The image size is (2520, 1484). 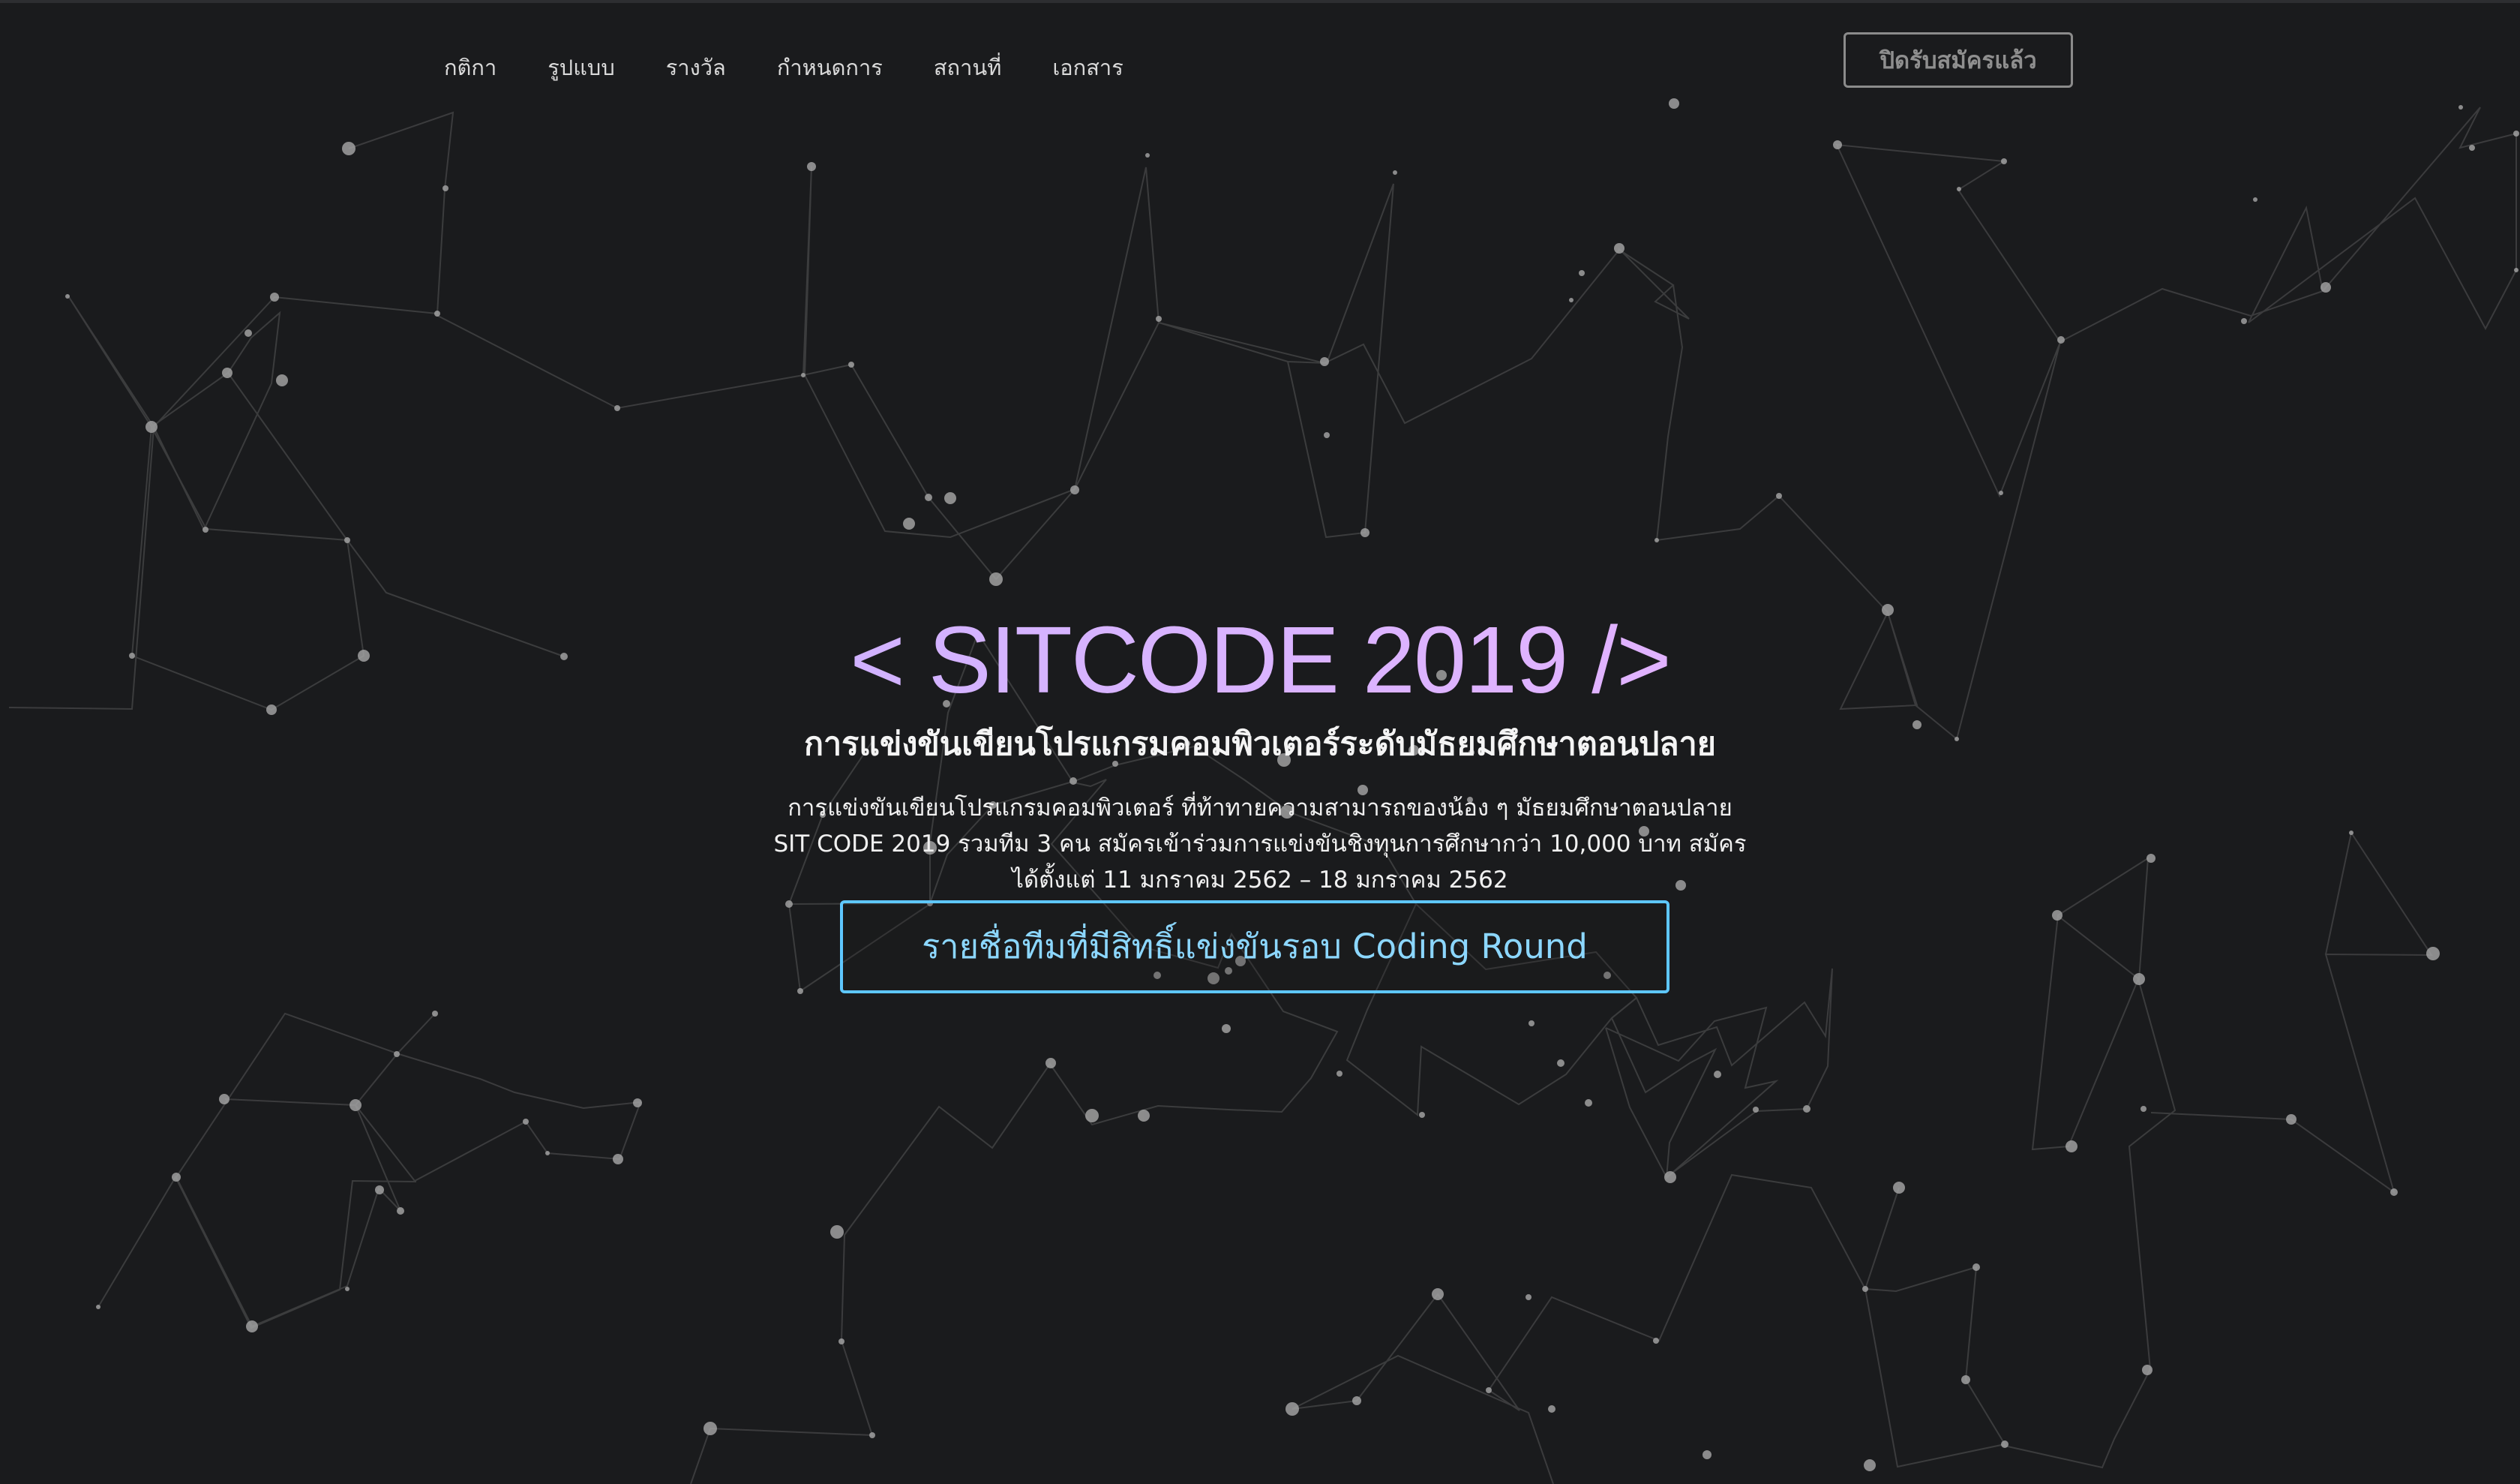 What do you see at coordinates (830, 68) in the screenshot?
I see `nav-schedule: กำหนดการ` at bounding box center [830, 68].